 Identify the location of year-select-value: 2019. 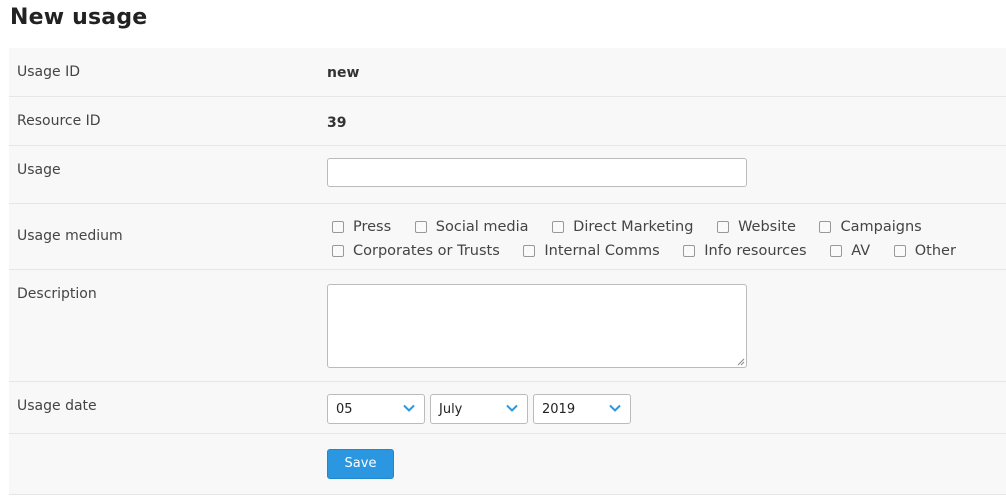
(559, 409).